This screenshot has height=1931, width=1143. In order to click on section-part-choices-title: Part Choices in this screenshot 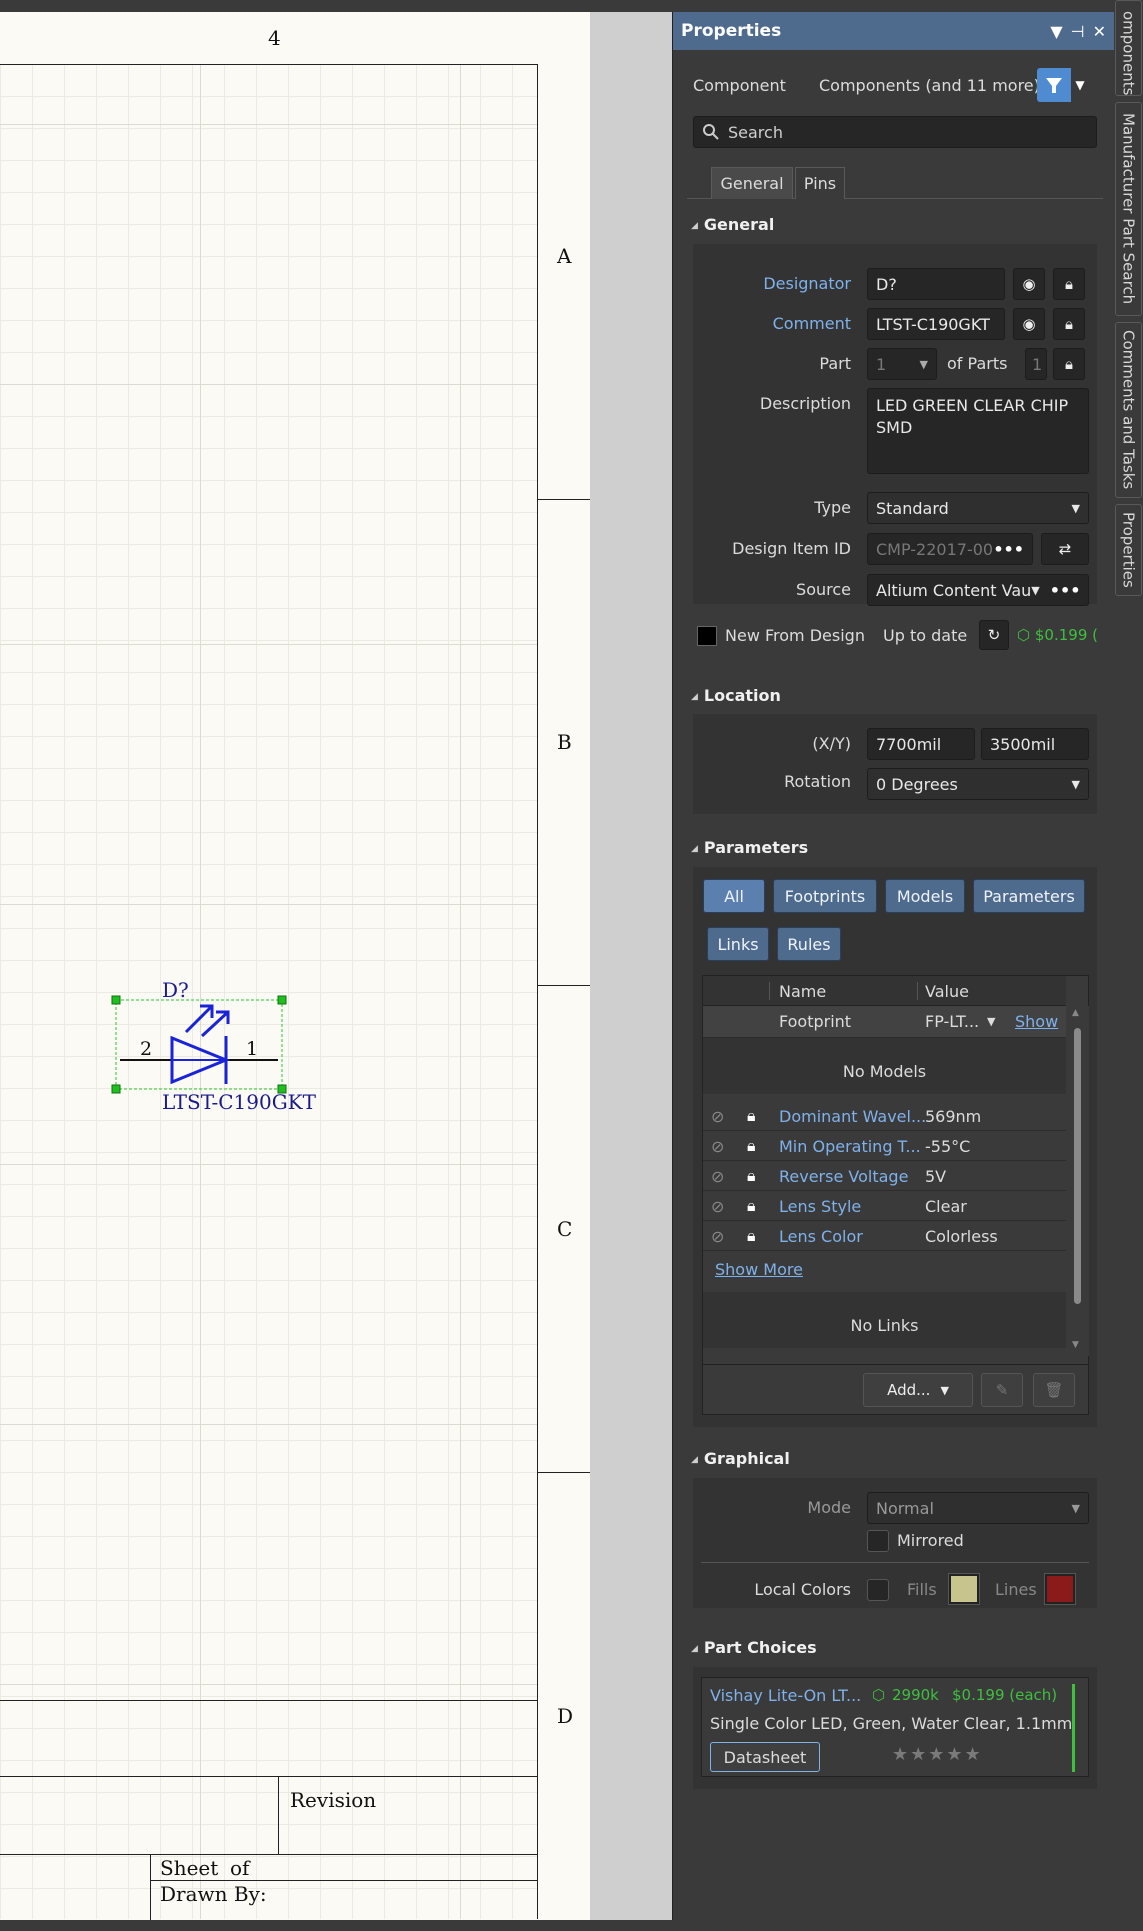, I will do `click(754, 1647)`.